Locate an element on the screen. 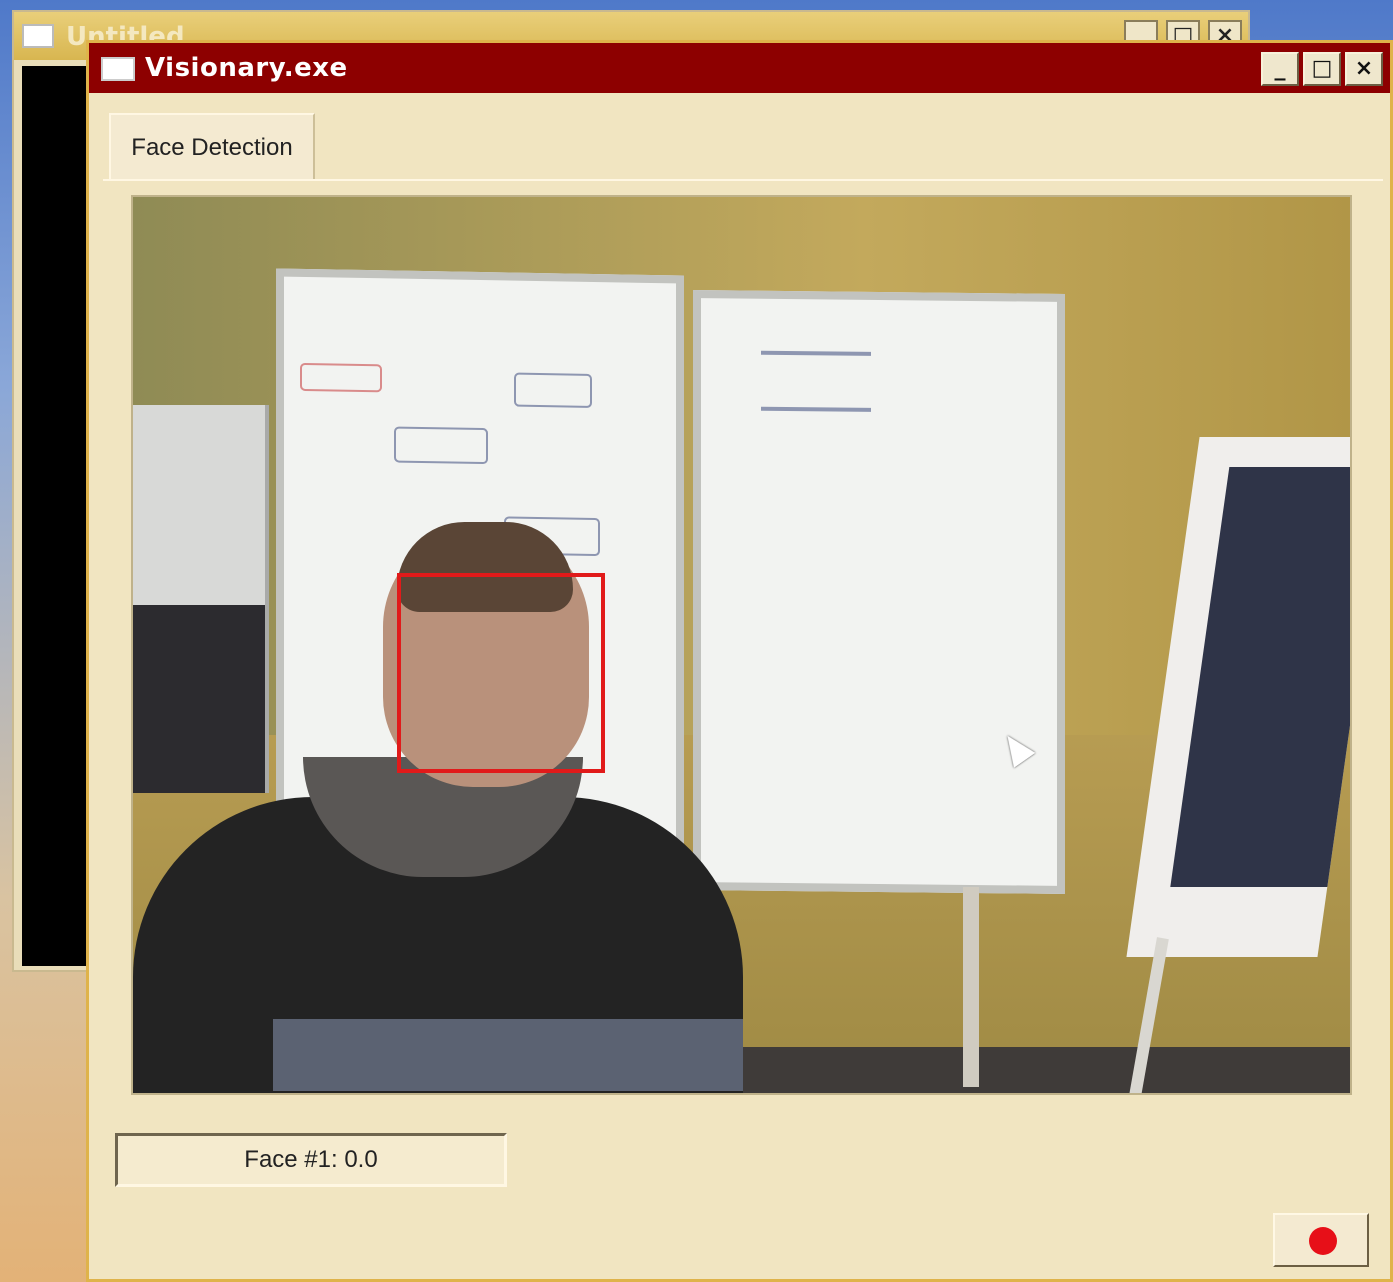  easel-poster is located at coordinates (1260, 677).